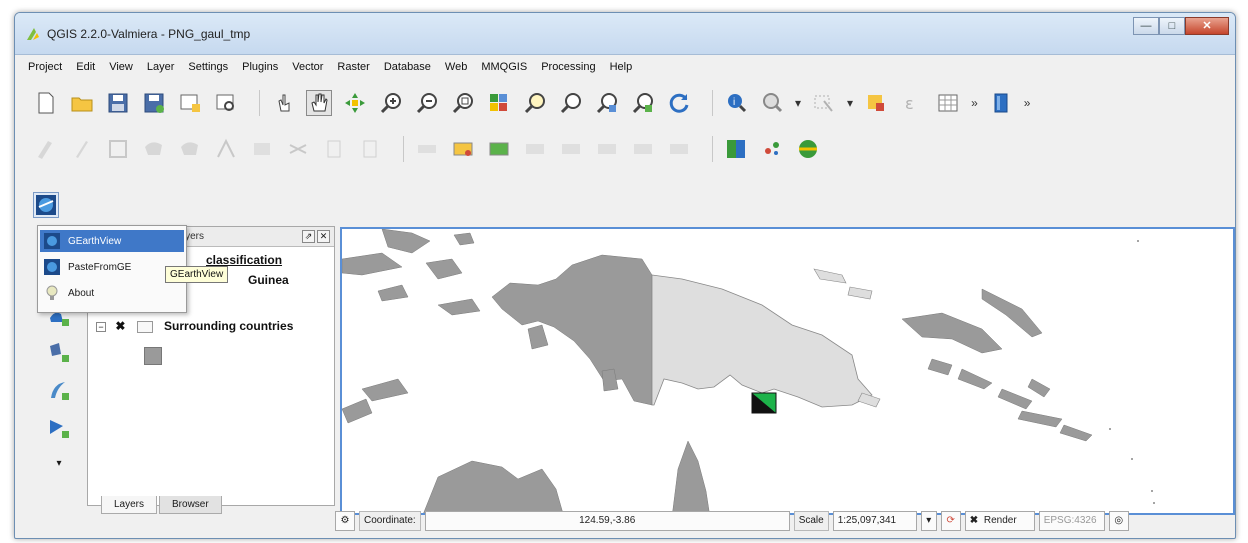  What do you see at coordinates (772, 103) in the screenshot?
I see `measure-icon` at bounding box center [772, 103].